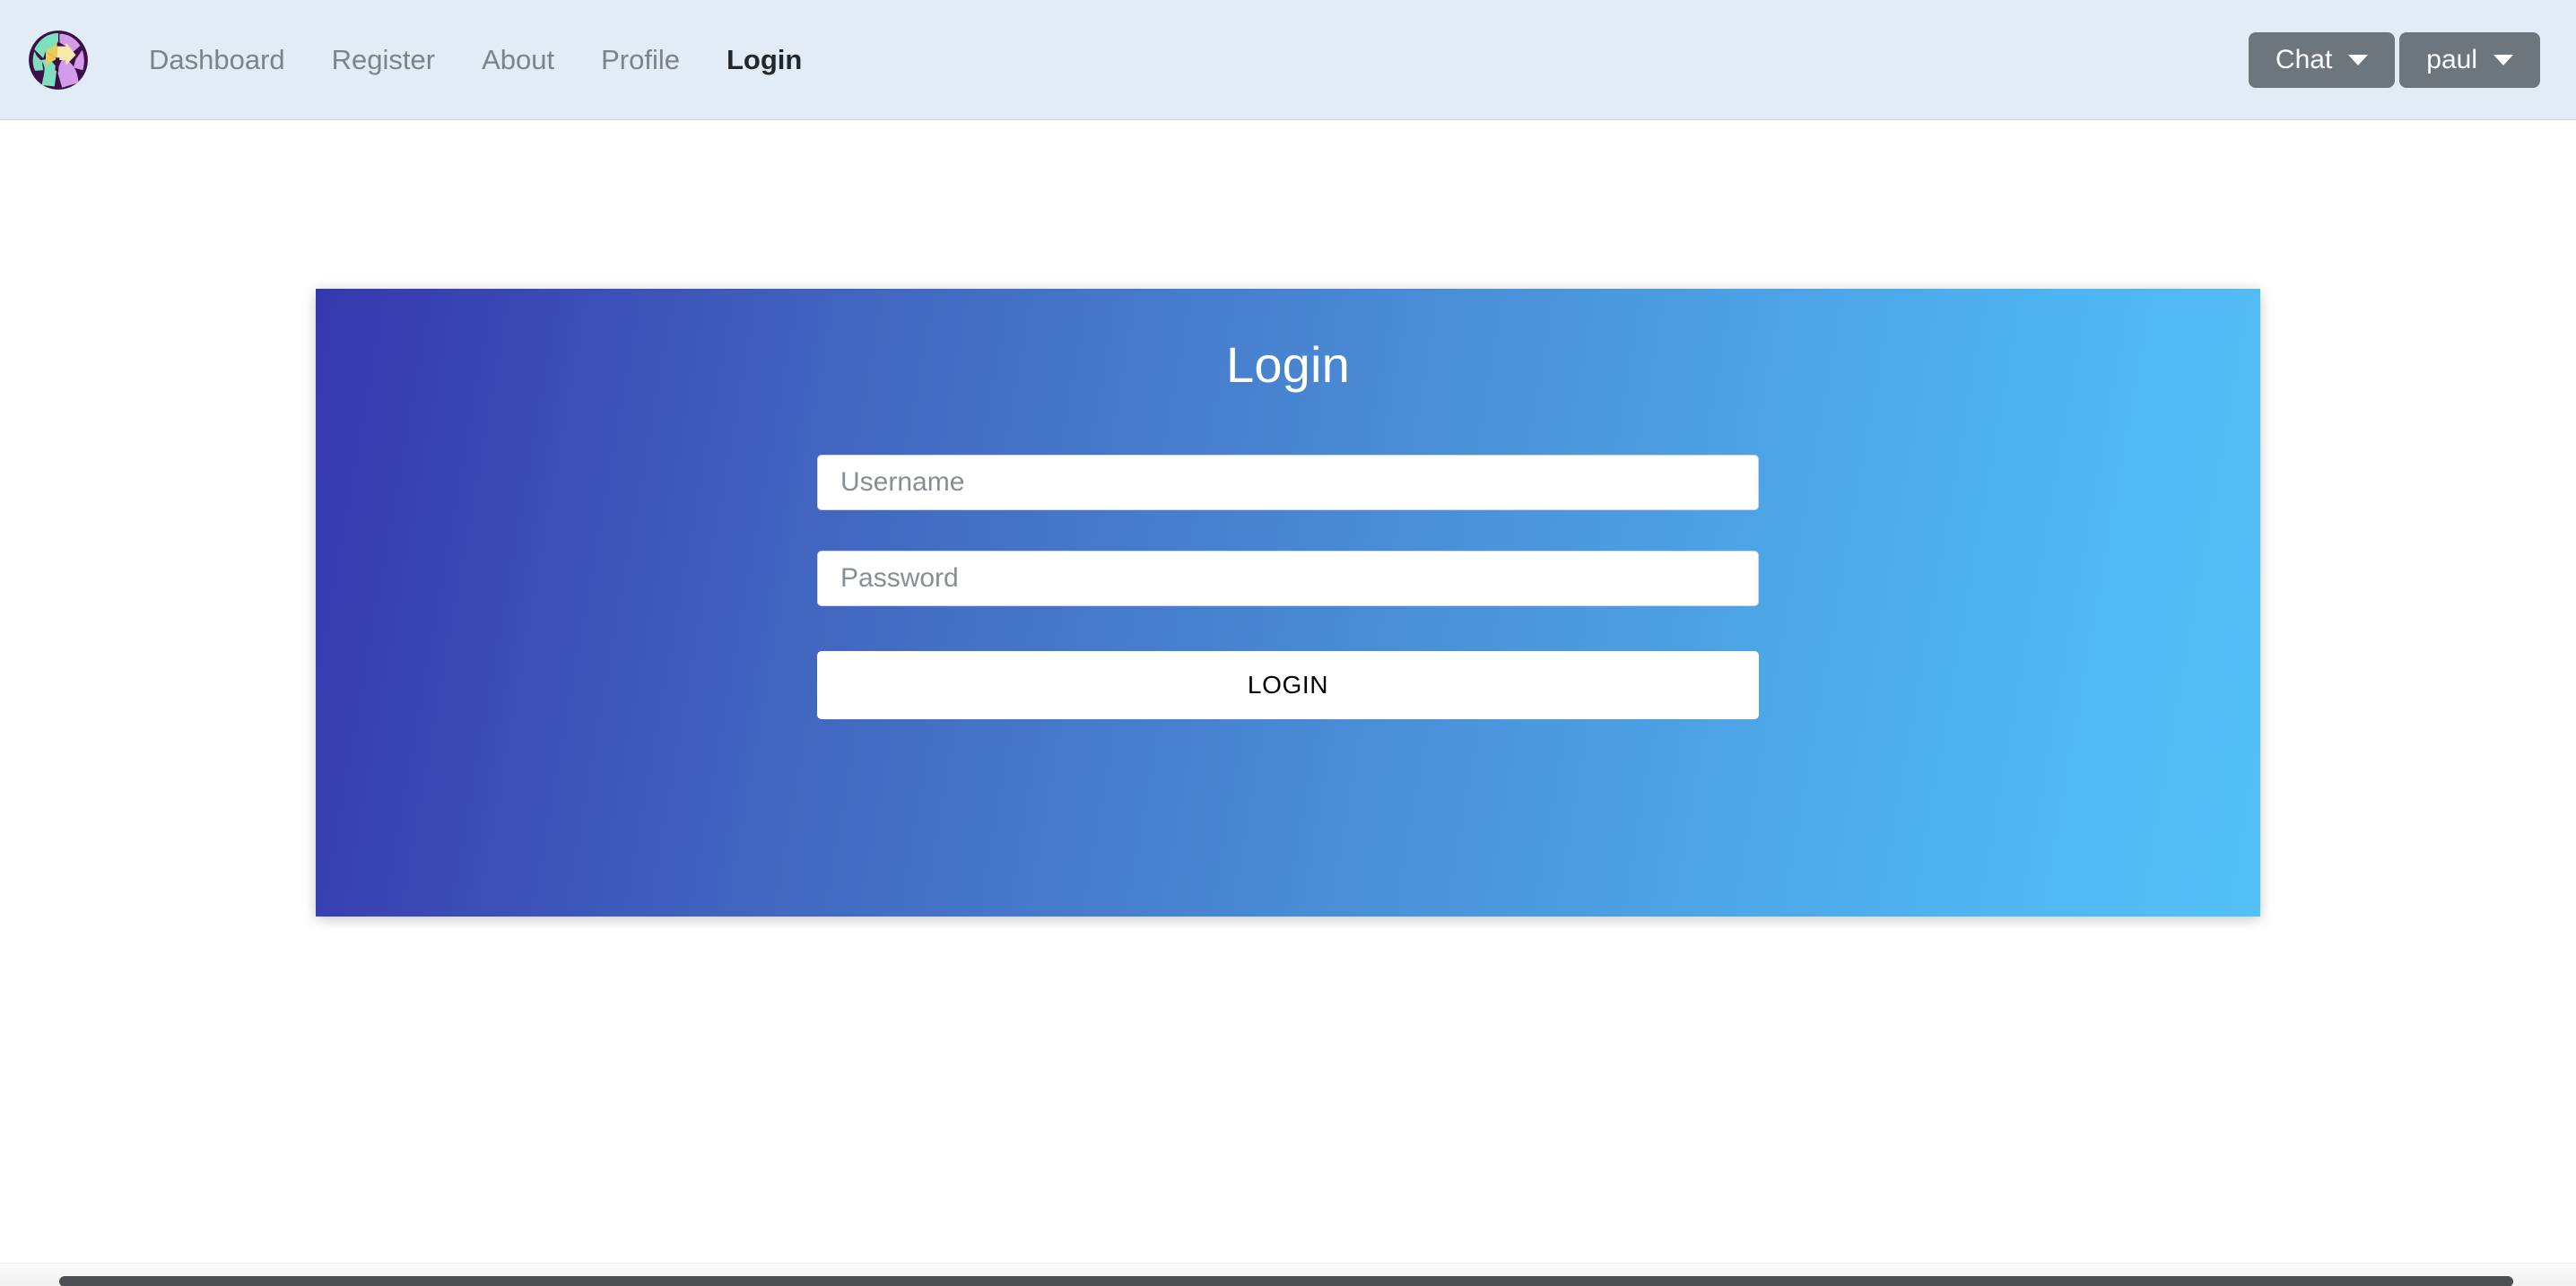 The width and height of the screenshot is (2576, 1286). I want to click on chat-dropdown-button: Chat, so click(2322, 59).